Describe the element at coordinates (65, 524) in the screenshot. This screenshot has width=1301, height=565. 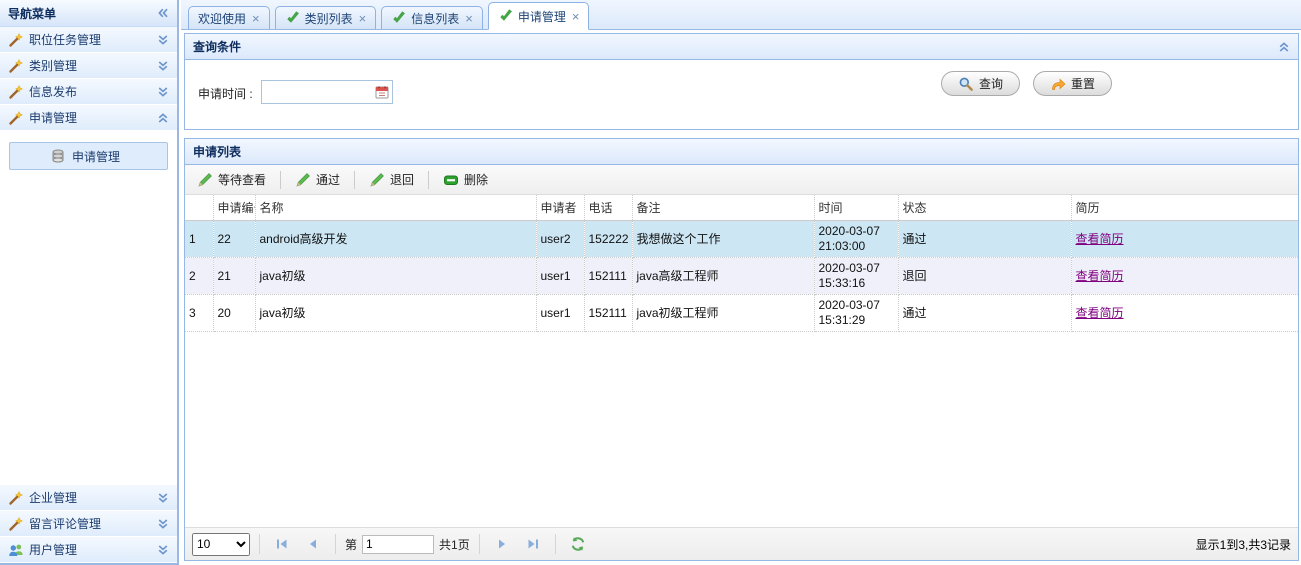
I see `sidebar-item-label: 留言评论管理` at that location.